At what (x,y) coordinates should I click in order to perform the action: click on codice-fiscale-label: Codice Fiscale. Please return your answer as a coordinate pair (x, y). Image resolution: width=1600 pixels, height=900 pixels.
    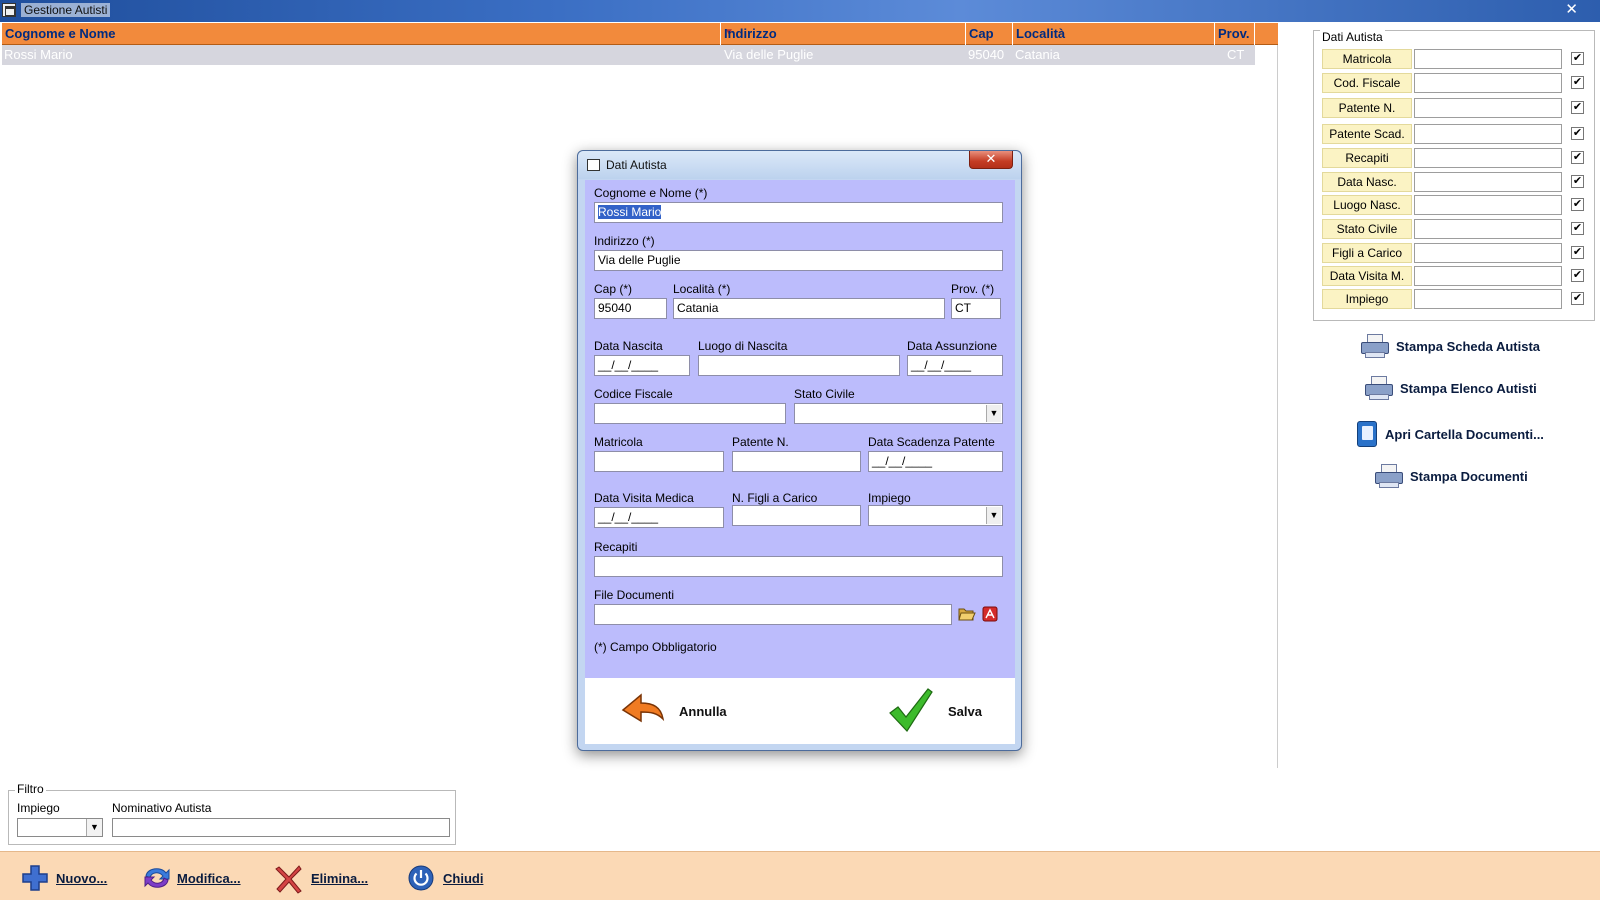
    Looking at the image, I should click on (633, 394).